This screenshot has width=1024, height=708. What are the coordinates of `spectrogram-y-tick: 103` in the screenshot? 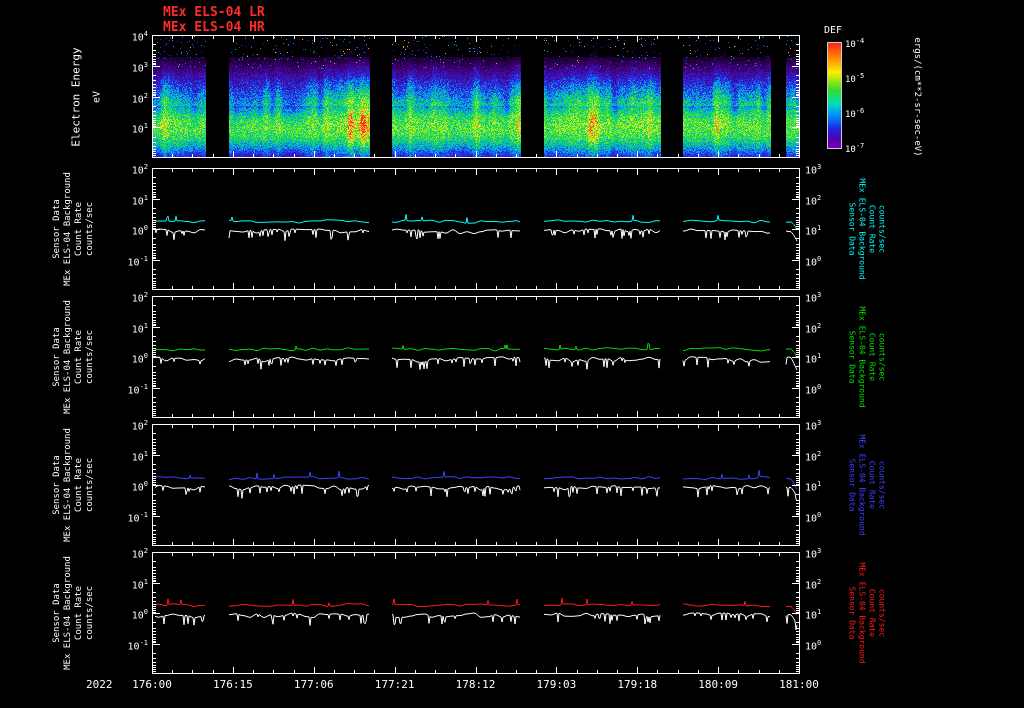 It's located at (139, 67).